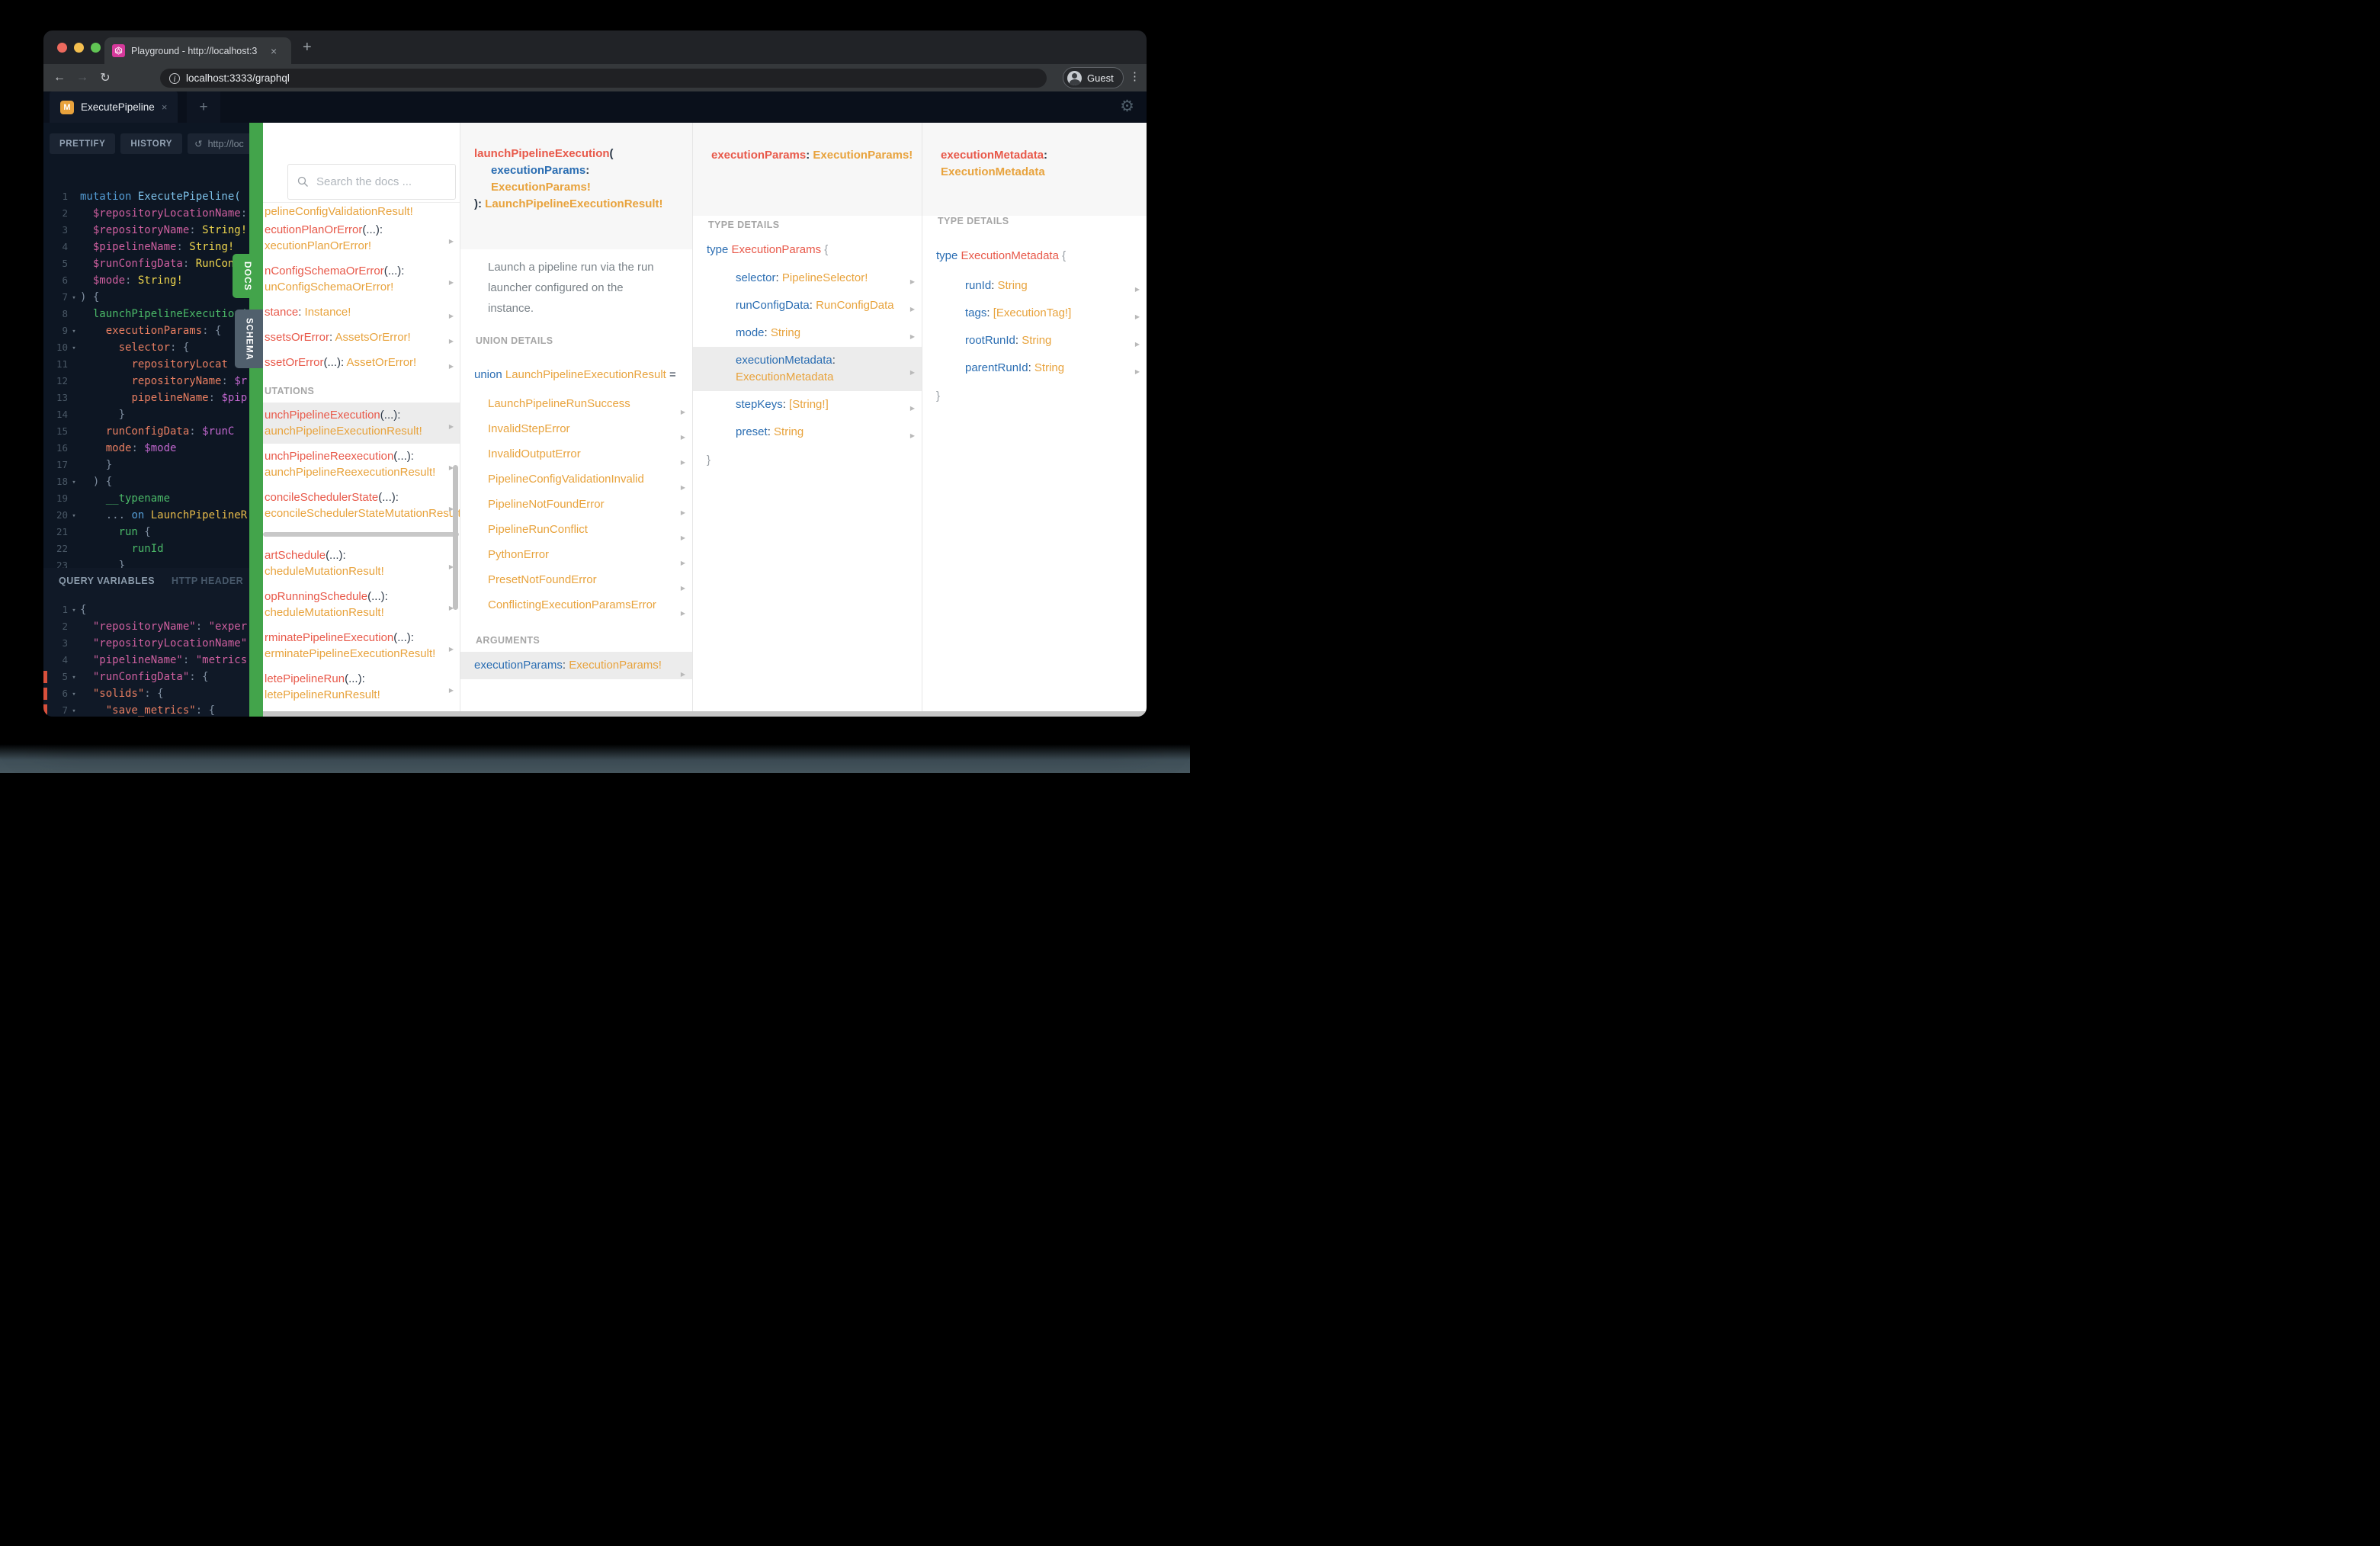 The height and width of the screenshot is (1546, 2380). Describe the element at coordinates (146, 448) in the screenshot. I see `code-line: 16 mode: $mode` at that location.